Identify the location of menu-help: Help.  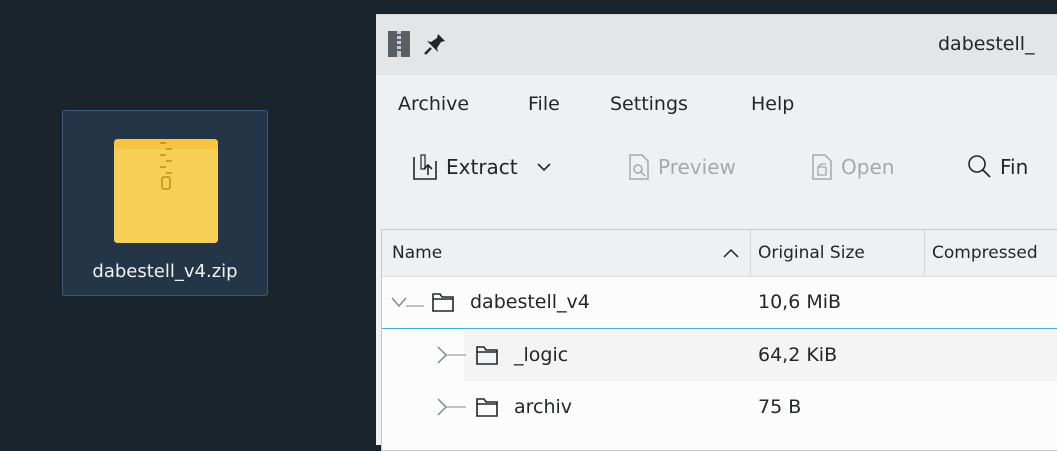
(772, 104).